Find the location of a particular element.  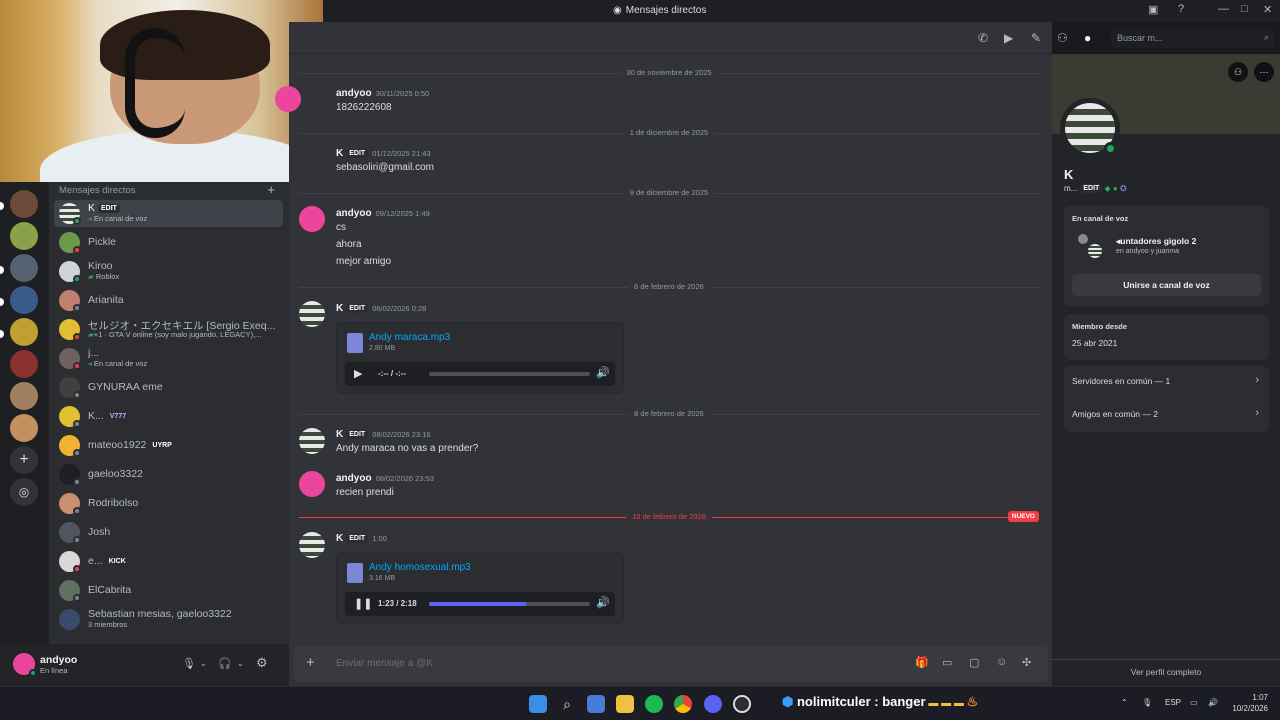

message-author: K EDIT 1:00 is located at coordinates (361, 538).